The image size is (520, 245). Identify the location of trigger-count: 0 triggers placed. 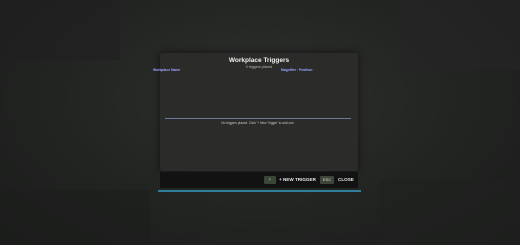
(259, 67).